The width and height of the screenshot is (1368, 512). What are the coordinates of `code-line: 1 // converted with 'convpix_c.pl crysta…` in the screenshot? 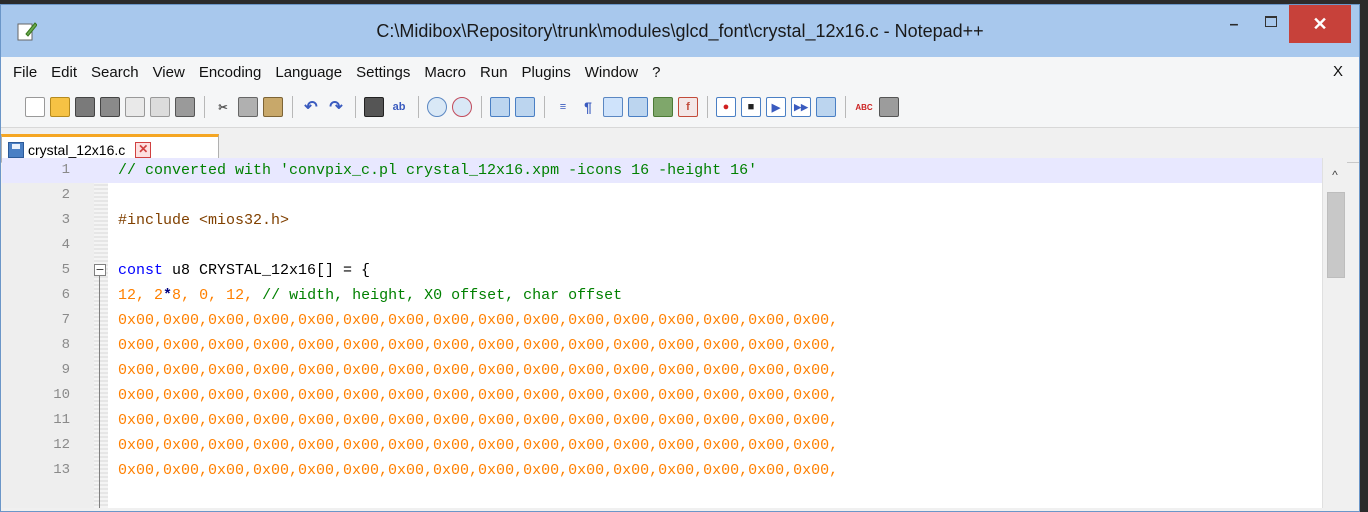 It's located at (662, 170).